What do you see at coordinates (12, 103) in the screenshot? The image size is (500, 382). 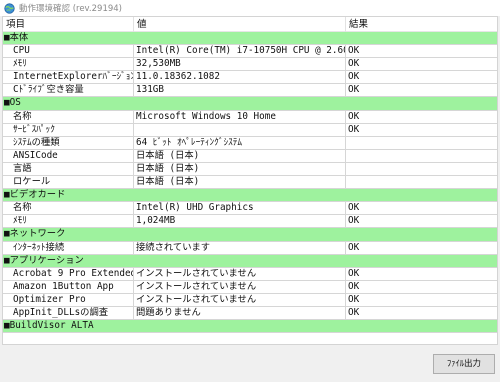 I see `cell-item: ■OS` at bounding box center [12, 103].